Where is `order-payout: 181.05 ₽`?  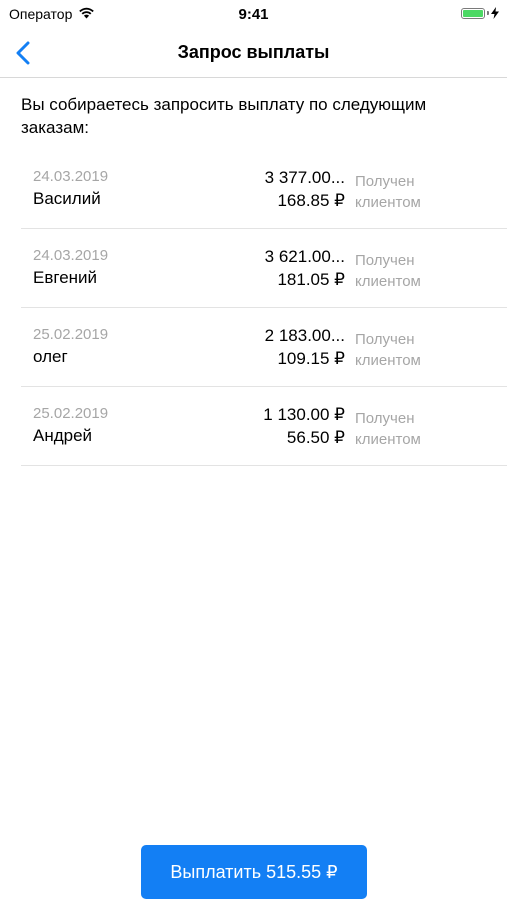 order-payout: 181.05 ₽ is located at coordinates (311, 279).